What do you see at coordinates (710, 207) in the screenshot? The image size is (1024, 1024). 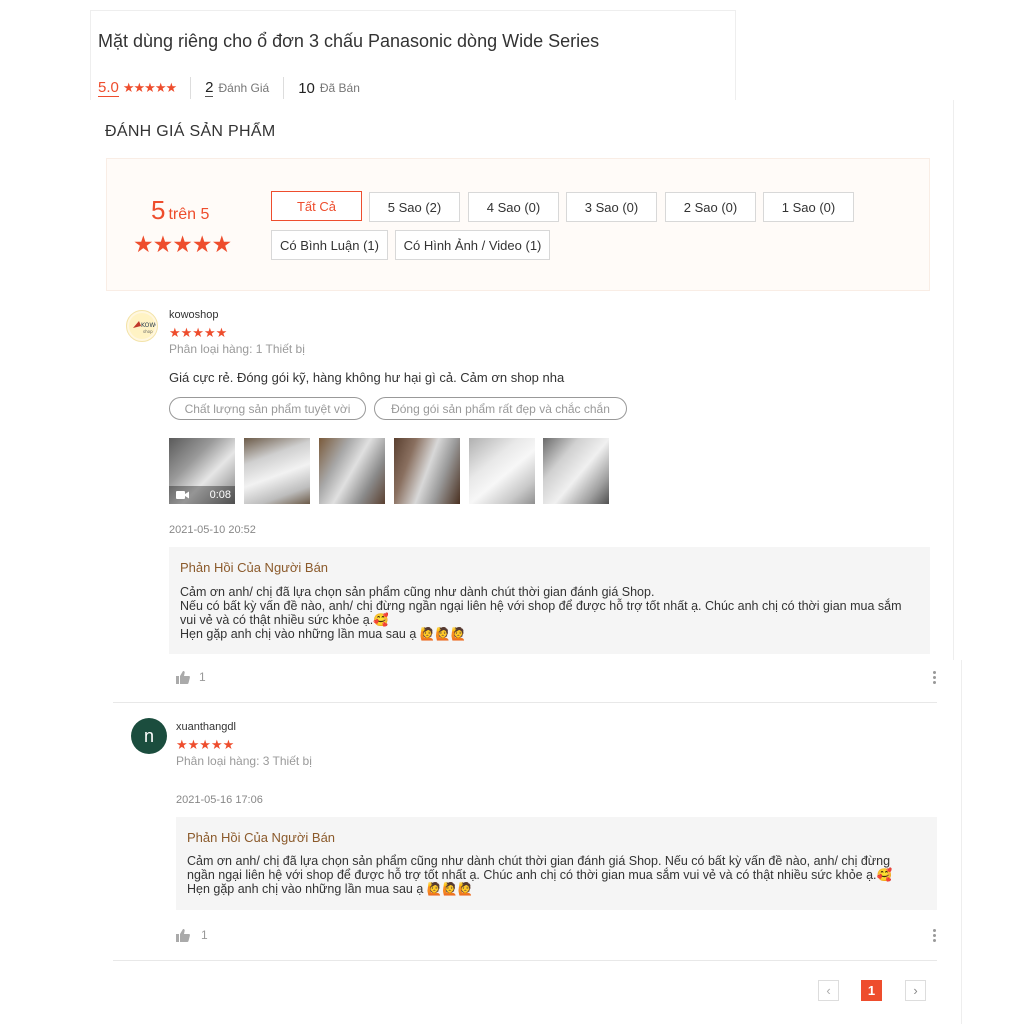 I see `filter-2-star: 2 Sao (0)` at bounding box center [710, 207].